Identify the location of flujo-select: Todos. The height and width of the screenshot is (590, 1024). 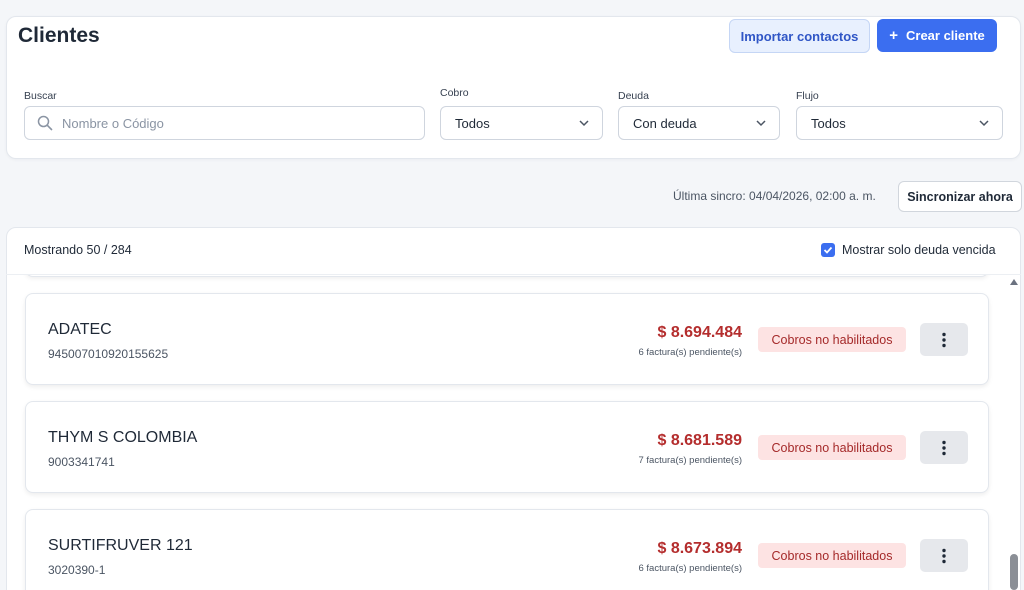
(899, 123).